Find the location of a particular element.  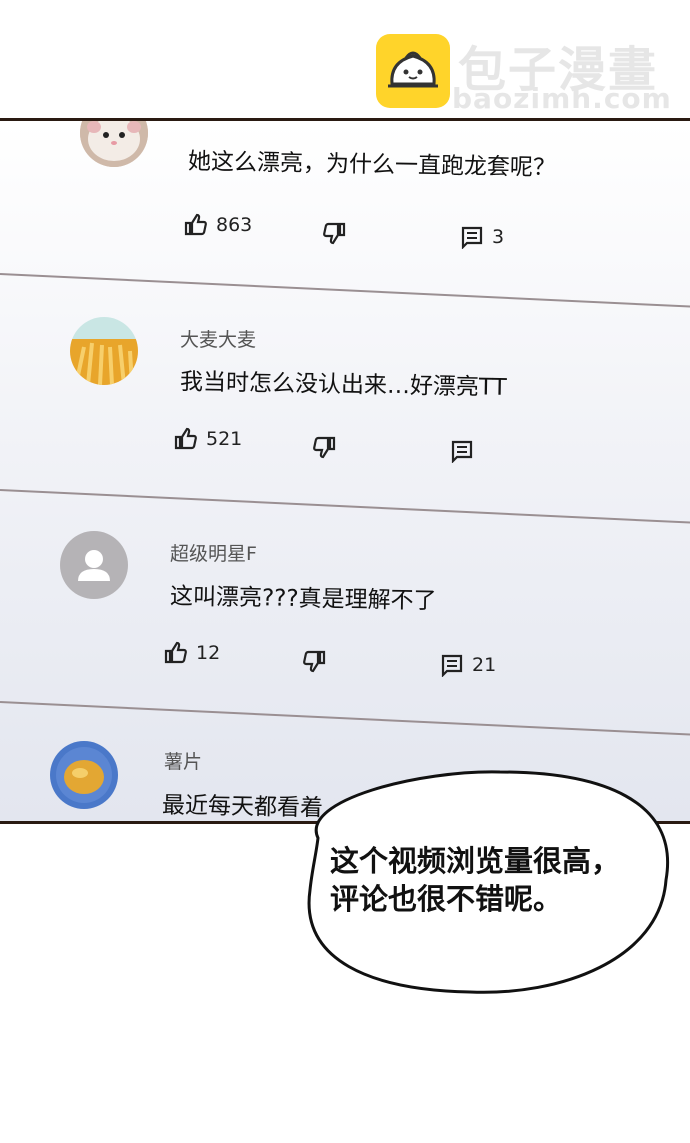

speech-bubble-text: 这个视频浏览量很高， 评论也很不错呢。 is located at coordinates (490, 880).